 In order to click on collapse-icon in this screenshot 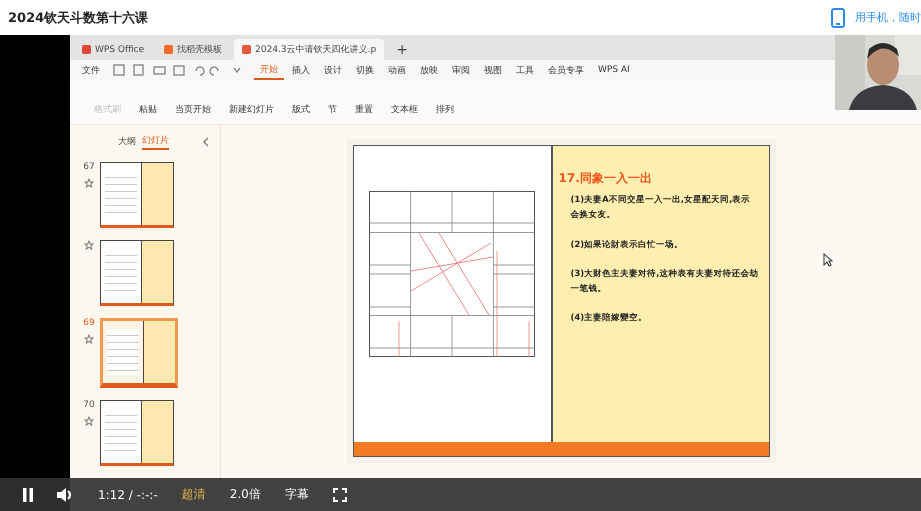, I will do `click(206, 141)`.